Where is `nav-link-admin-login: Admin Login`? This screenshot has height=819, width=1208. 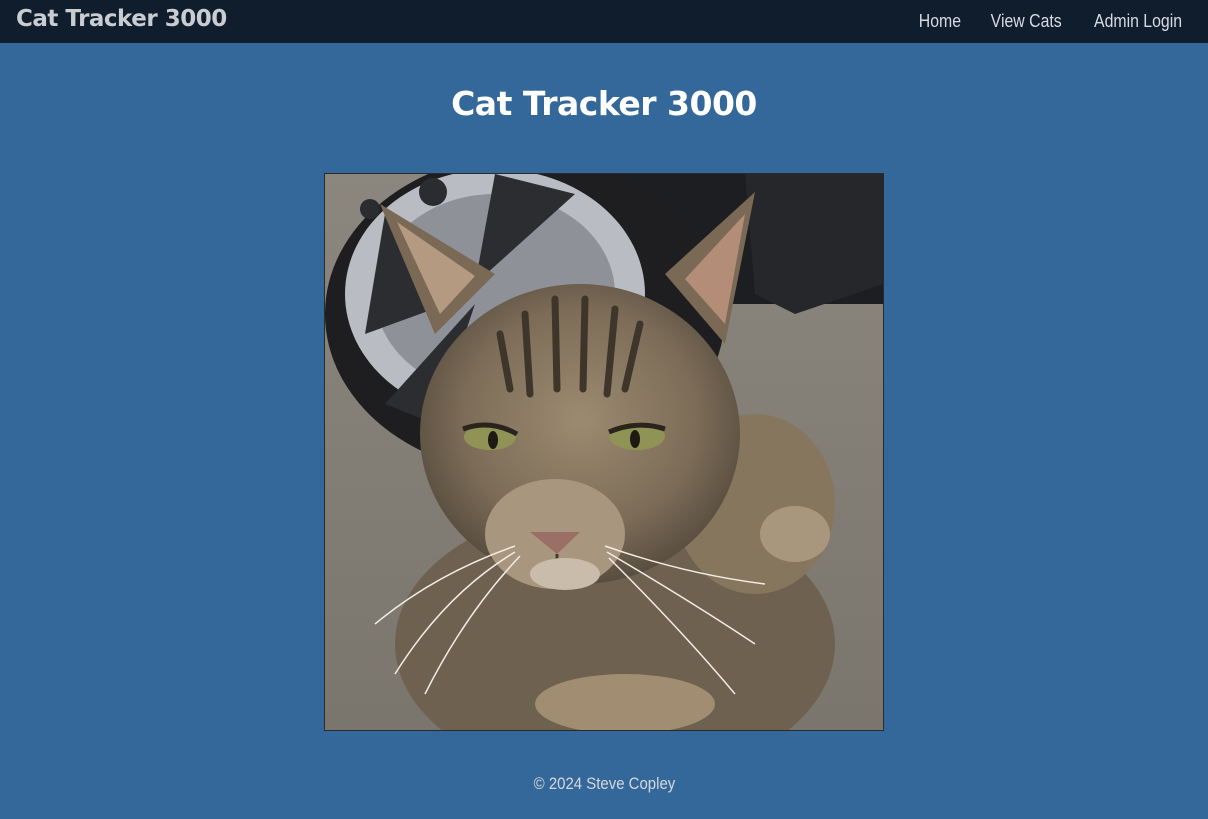
nav-link-admin-login: Admin Login is located at coordinates (1138, 21).